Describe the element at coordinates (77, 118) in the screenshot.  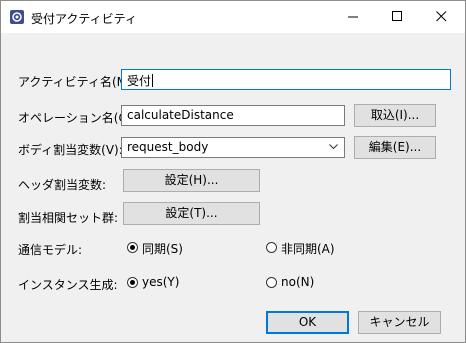
I see `operation-name-label: オペレーション名(O):` at that location.